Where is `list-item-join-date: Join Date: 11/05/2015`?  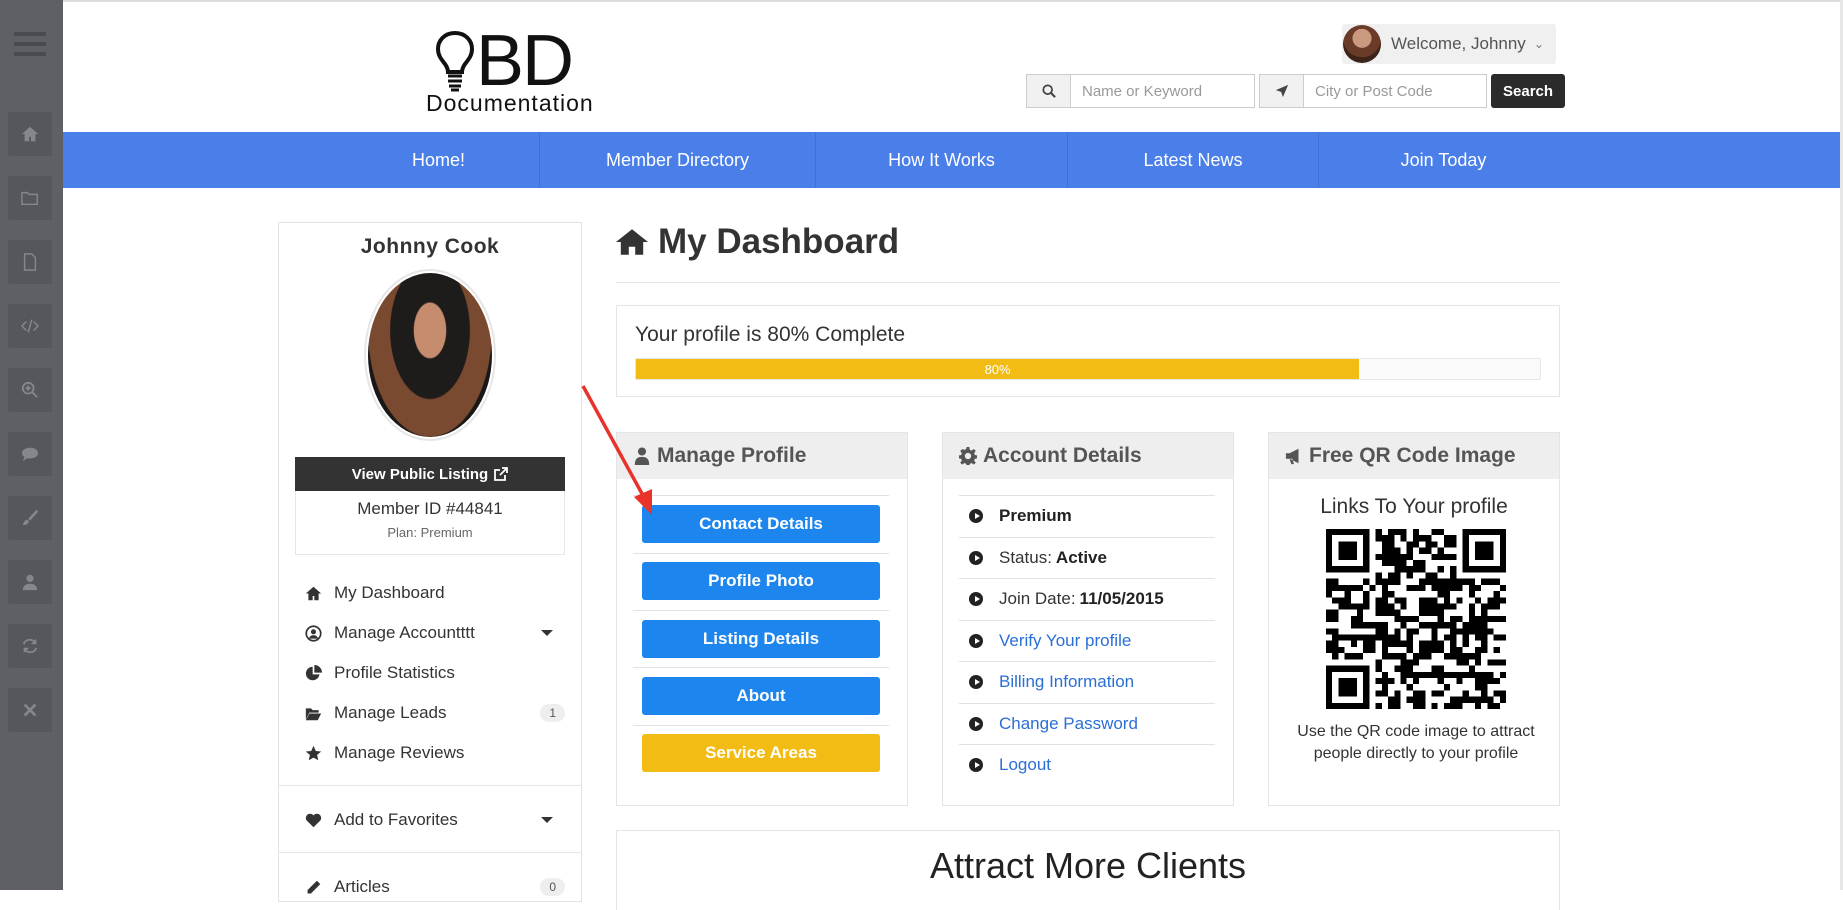 list-item-join-date: Join Date: 11/05/2015 is located at coordinates (1087, 599).